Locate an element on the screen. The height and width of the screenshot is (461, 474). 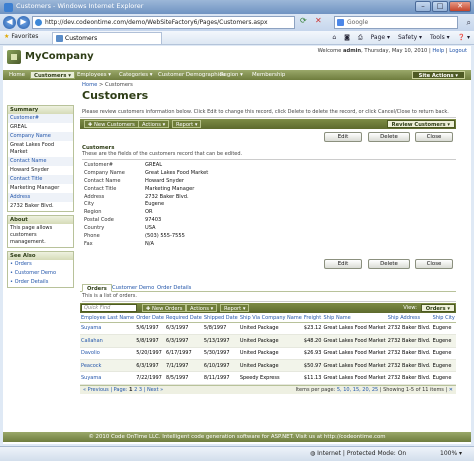
menu-categories: Categories ▾ is located at coordinates (135, 75).